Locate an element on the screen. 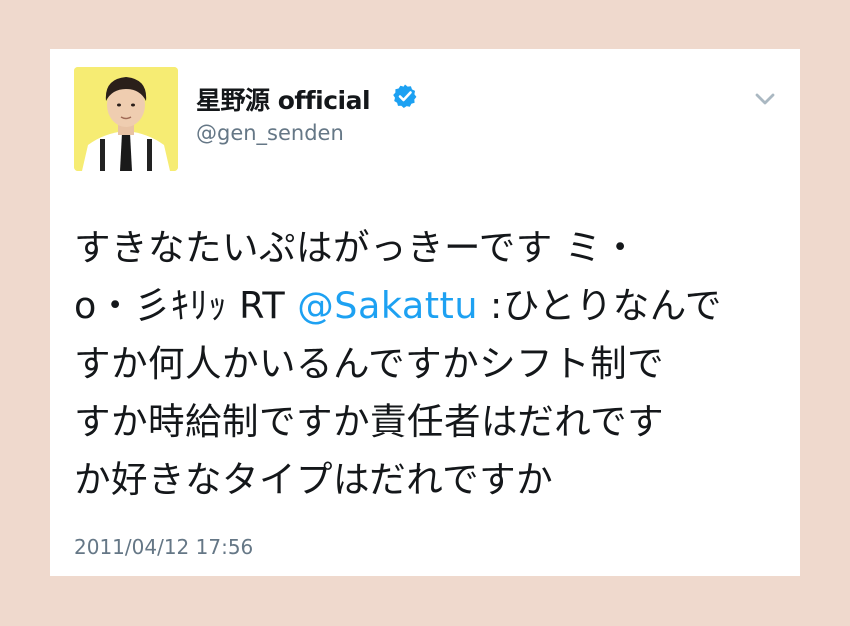  tweet-text-line: か好きなタイプはだれですか is located at coordinates (314, 479).